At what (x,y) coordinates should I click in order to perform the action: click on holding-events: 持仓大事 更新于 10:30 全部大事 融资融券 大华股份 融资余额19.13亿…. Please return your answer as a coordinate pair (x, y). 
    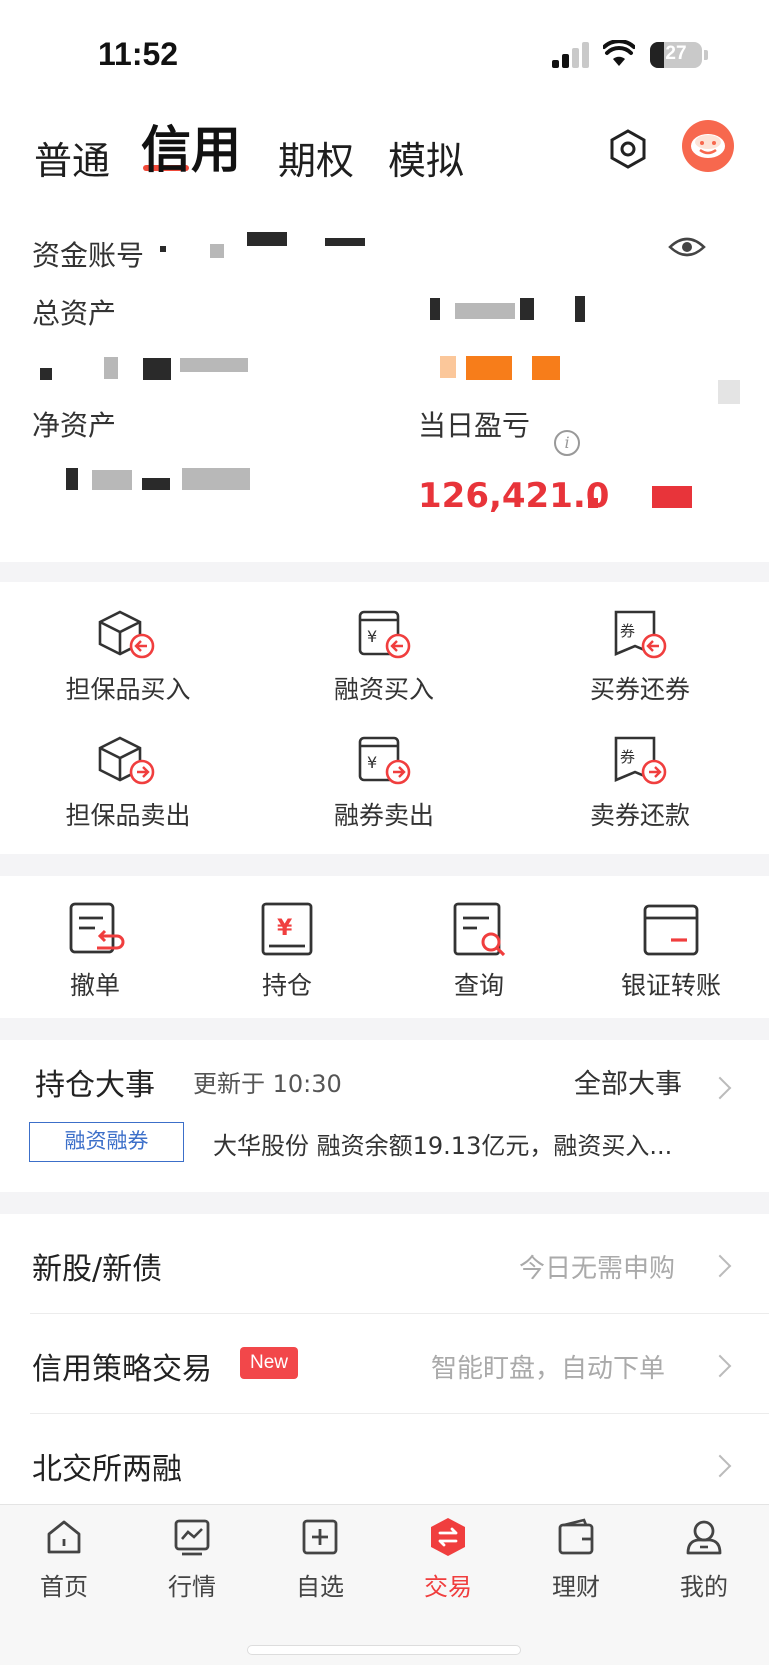
    Looking at the image, I should click on (384, 1116).